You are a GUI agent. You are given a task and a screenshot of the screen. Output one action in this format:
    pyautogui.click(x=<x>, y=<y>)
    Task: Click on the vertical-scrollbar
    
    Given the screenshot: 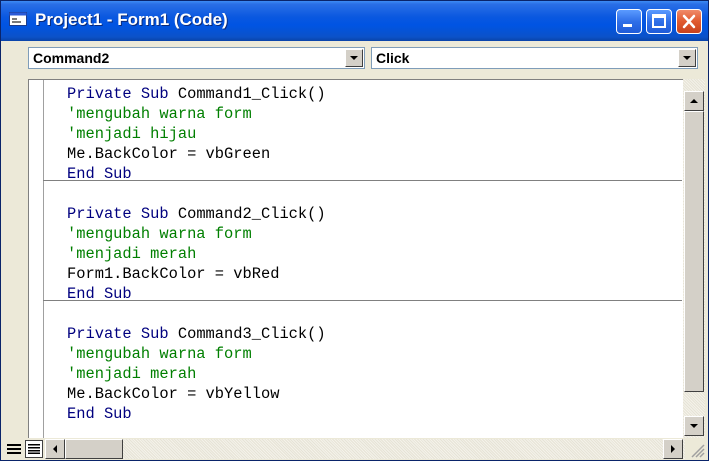 What is the action you would take?
    pyautogui.click(x=694, y=258)
    